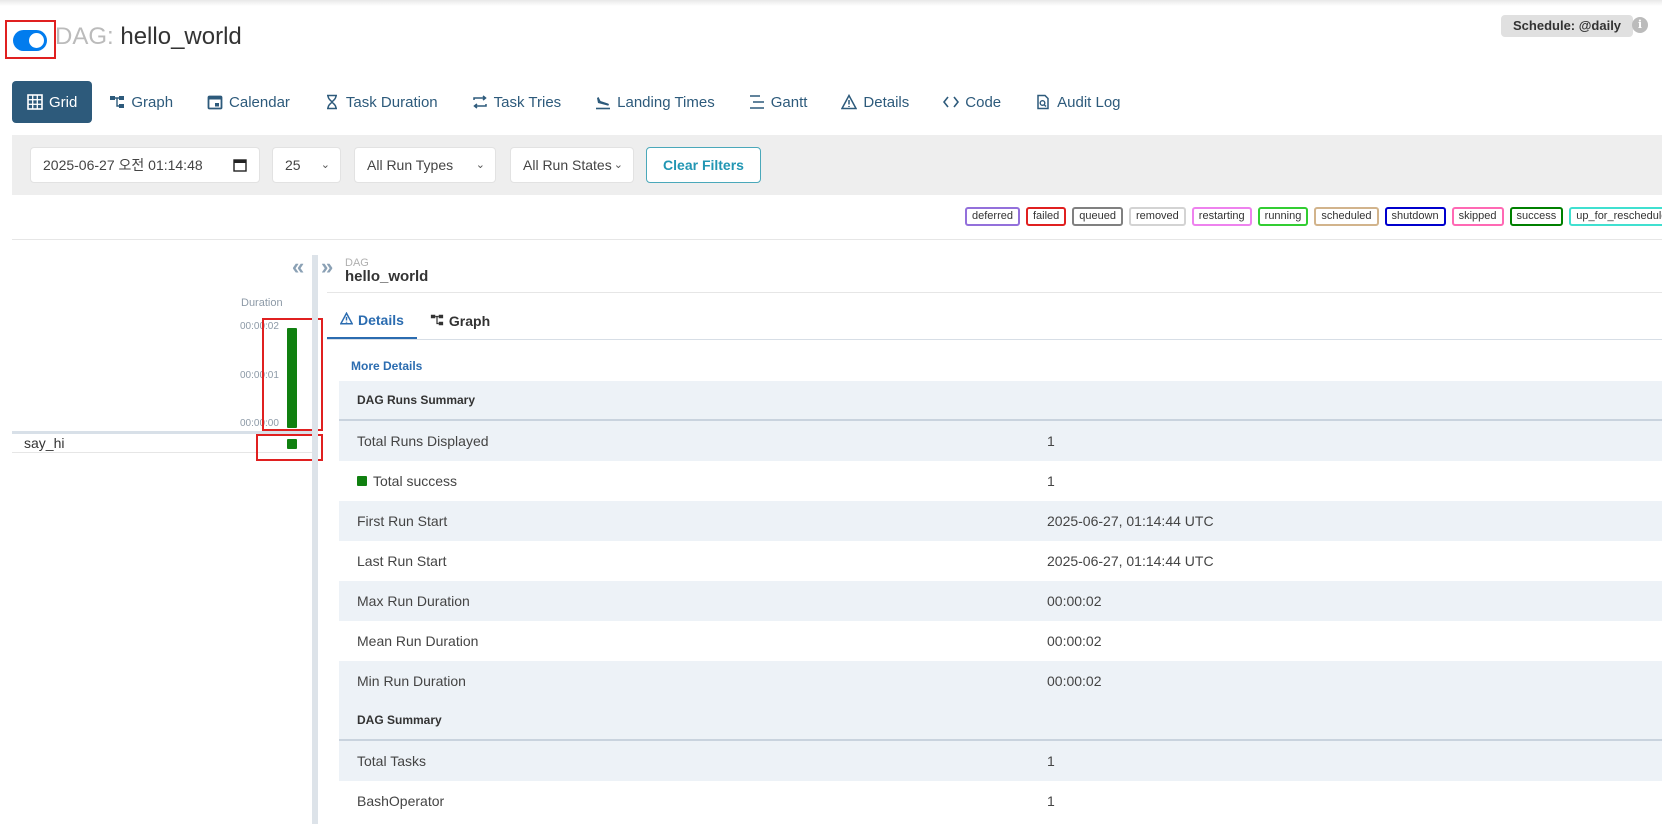 This screenshot has width=1662, height=824. I want to click on tab-landing-times: Landing Times, so click(655, 102).